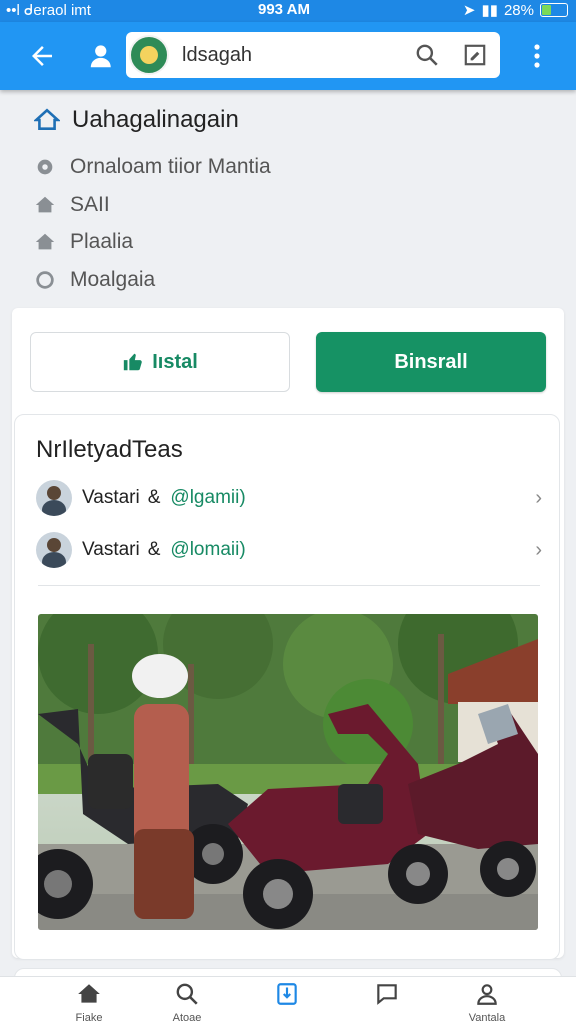  I want to click on battery-percent: 28%, so click(518, 10).